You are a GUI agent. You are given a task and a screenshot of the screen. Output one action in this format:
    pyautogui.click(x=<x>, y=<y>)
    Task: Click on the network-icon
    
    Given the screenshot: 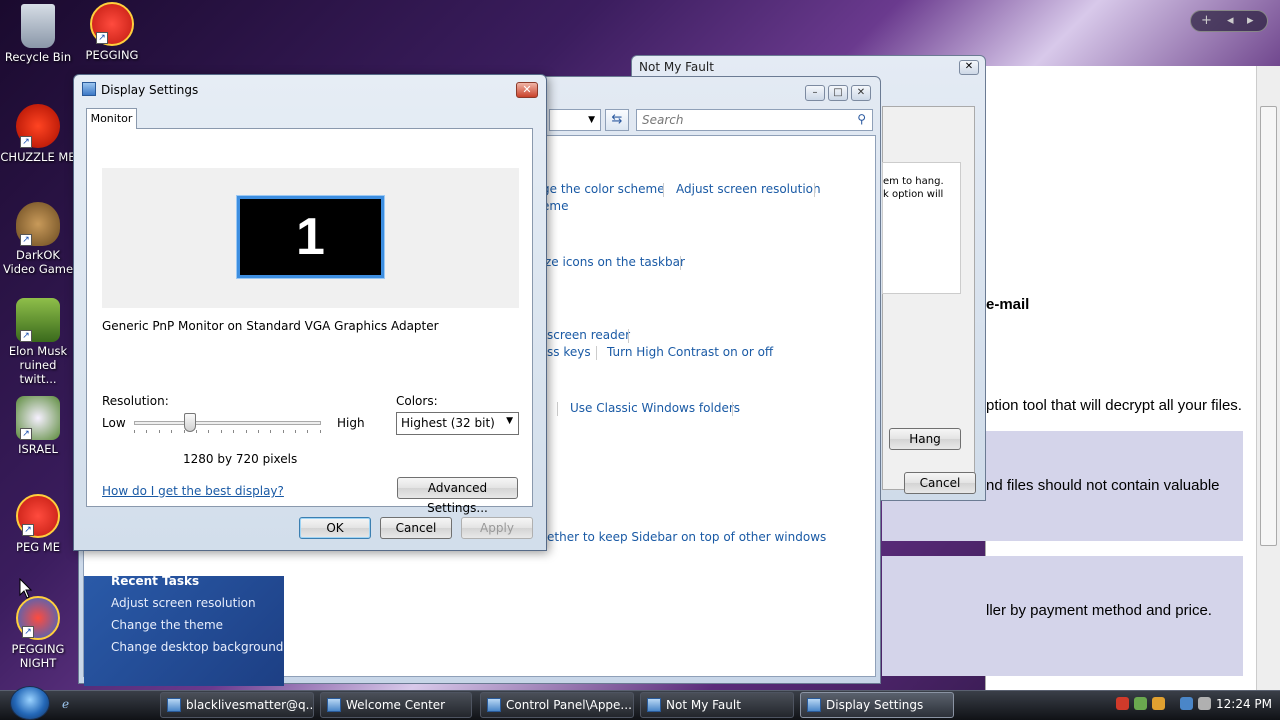 What is the action you would take?
    pyautogui.click(x=1186, y=703)
    